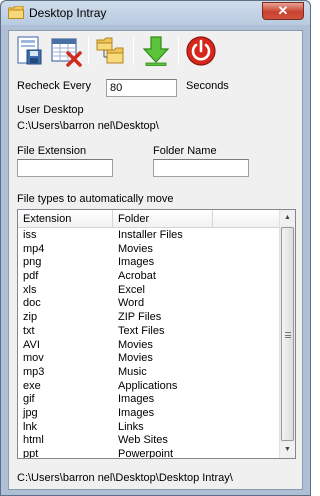 The width and height of the screenshot is (320, 496). I want to click on folder-cell: Links, so click(131, 426).